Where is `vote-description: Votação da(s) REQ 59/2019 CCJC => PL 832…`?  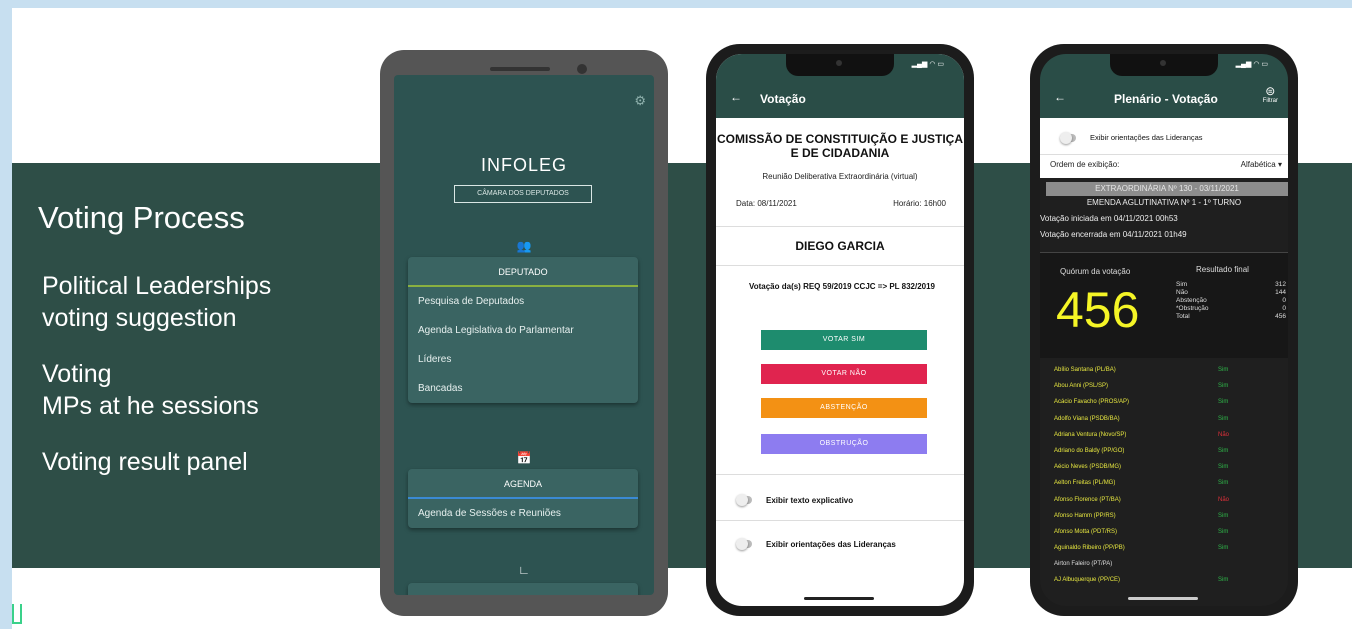 vote-description: Votação da(s) REQ 59/2019 CCJC => PL 832… is located at coordinates (842, 286).